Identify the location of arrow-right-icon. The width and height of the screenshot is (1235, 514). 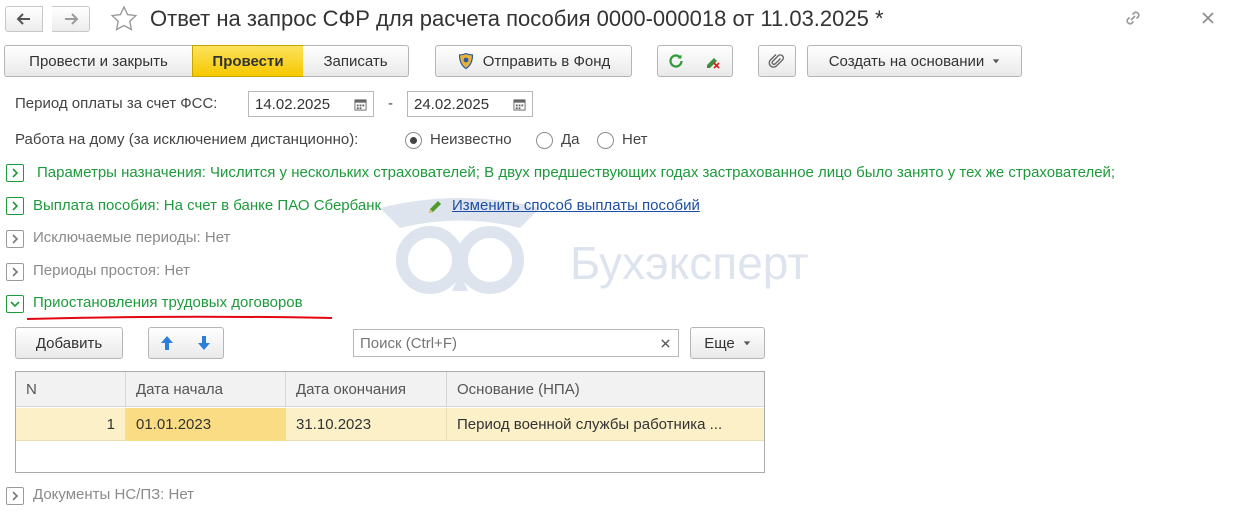
(71, 19).